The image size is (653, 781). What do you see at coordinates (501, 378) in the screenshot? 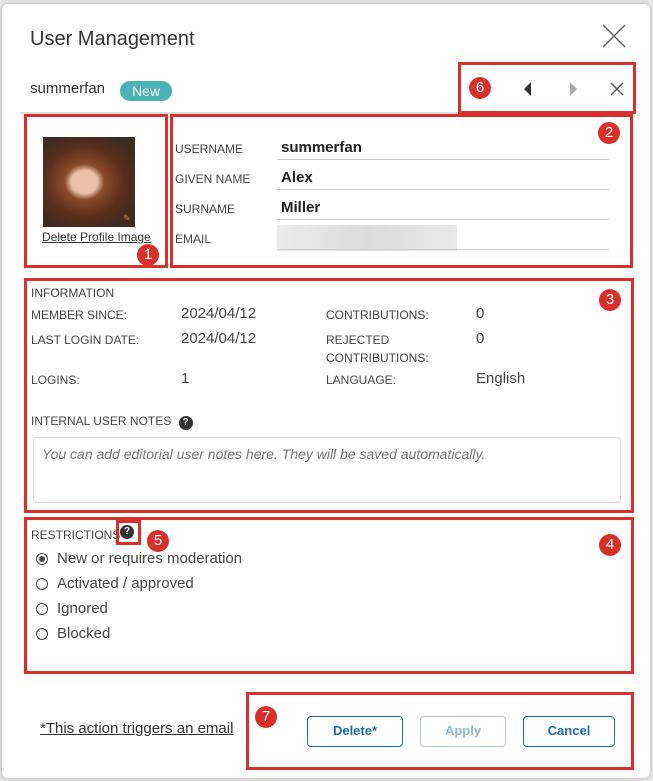
I see `language-value: English` at bounding box center [501, 378].